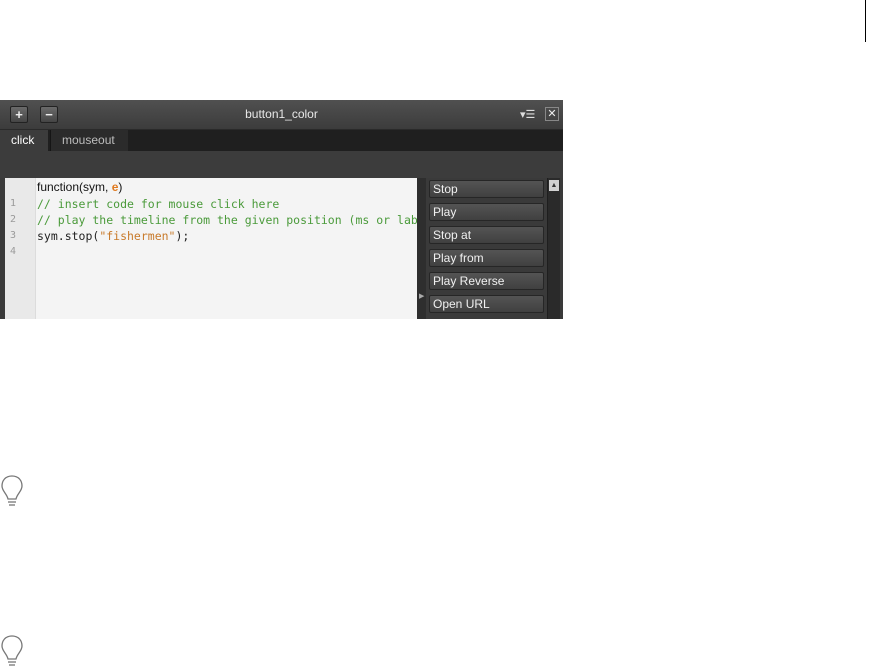 This screenshot has height=671, width=869. I want to click on code-call-end: );, so click(182, 236).